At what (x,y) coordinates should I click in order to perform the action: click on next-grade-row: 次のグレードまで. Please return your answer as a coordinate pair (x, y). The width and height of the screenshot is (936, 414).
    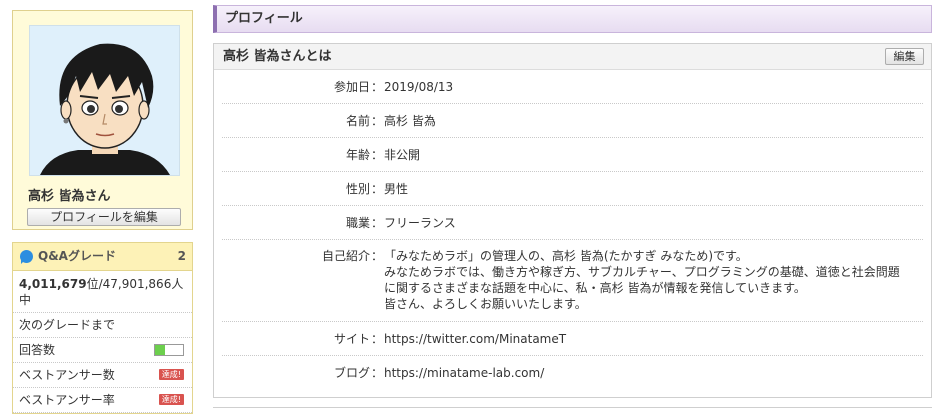
    Looking at the image, I should click on (102, 325).